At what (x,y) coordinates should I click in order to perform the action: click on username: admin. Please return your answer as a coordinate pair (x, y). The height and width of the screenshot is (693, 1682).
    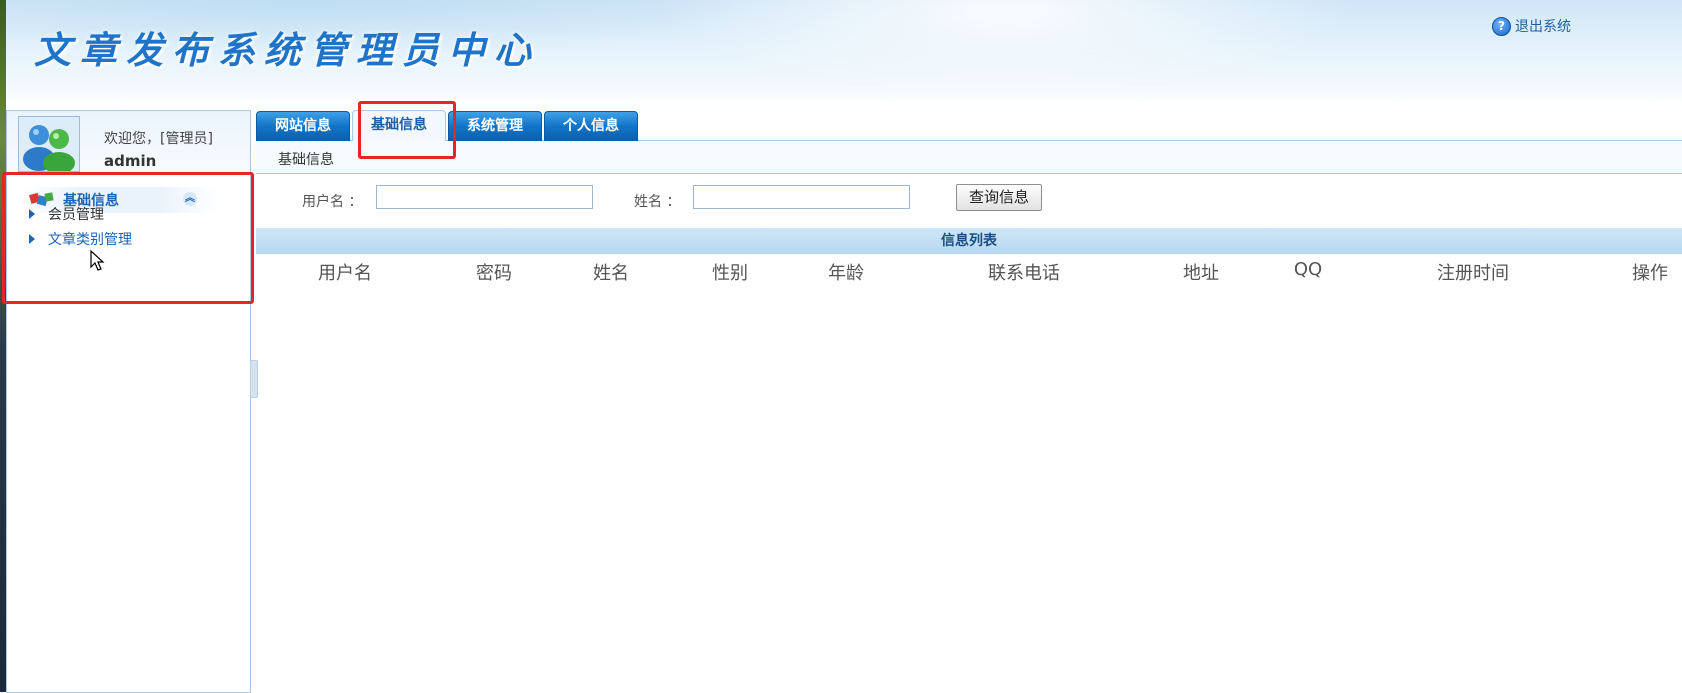
    Looking at the image, I should click on (130, 161).